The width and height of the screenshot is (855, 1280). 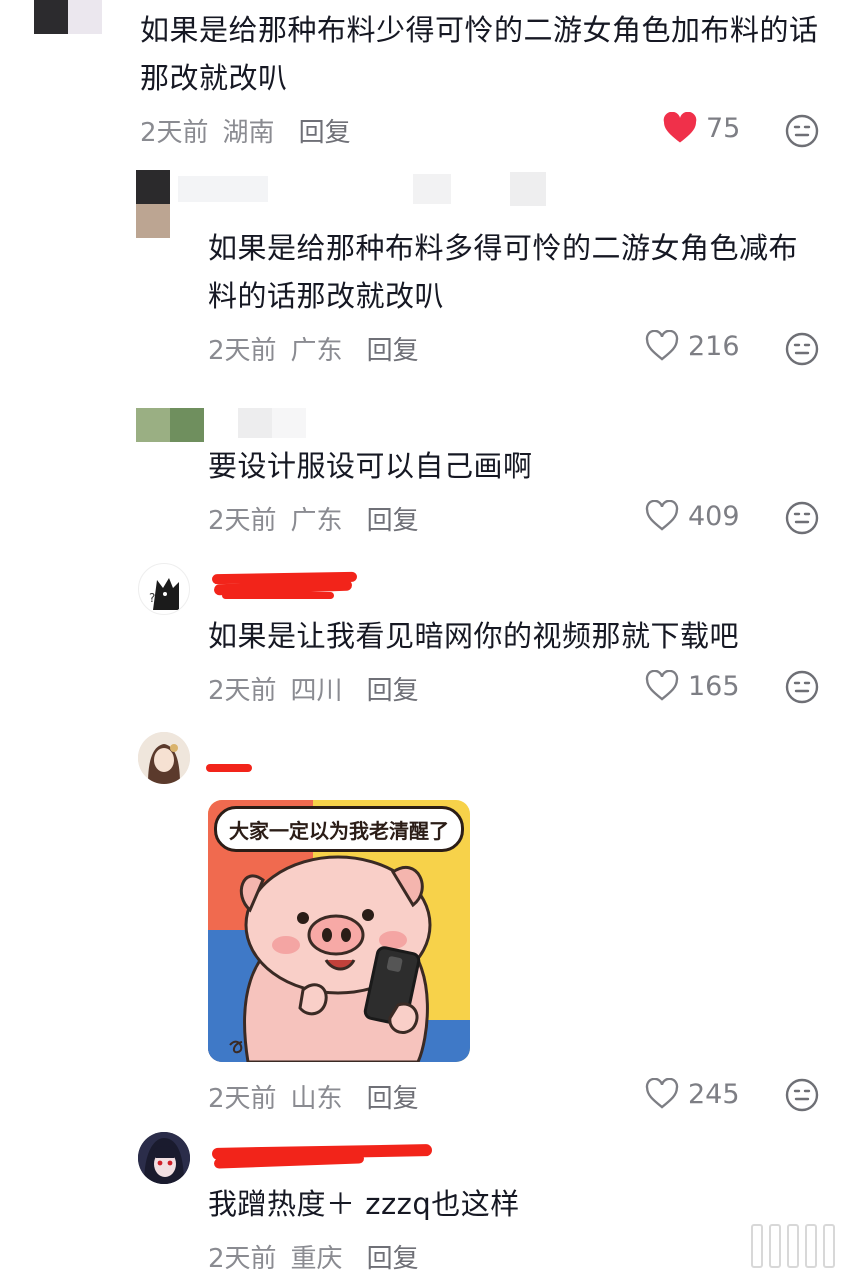 What do you see at coordinates (316, 691) in the screenshot?
I see `comment-location: 四川` at bounding box center [316, 691].